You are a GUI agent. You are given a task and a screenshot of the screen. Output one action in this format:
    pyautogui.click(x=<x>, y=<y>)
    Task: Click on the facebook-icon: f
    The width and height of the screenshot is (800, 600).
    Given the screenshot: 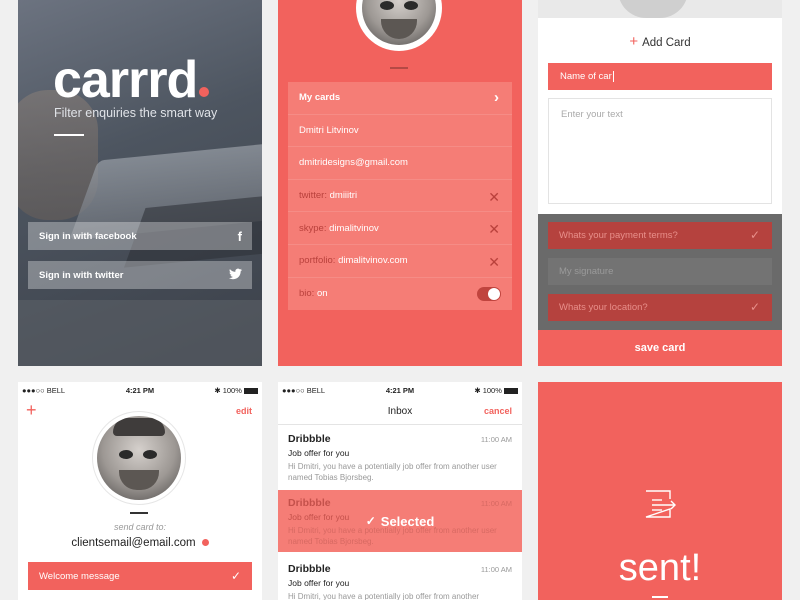 What is the action you would take?
    pyautogui.click(x=239, y=236)
    